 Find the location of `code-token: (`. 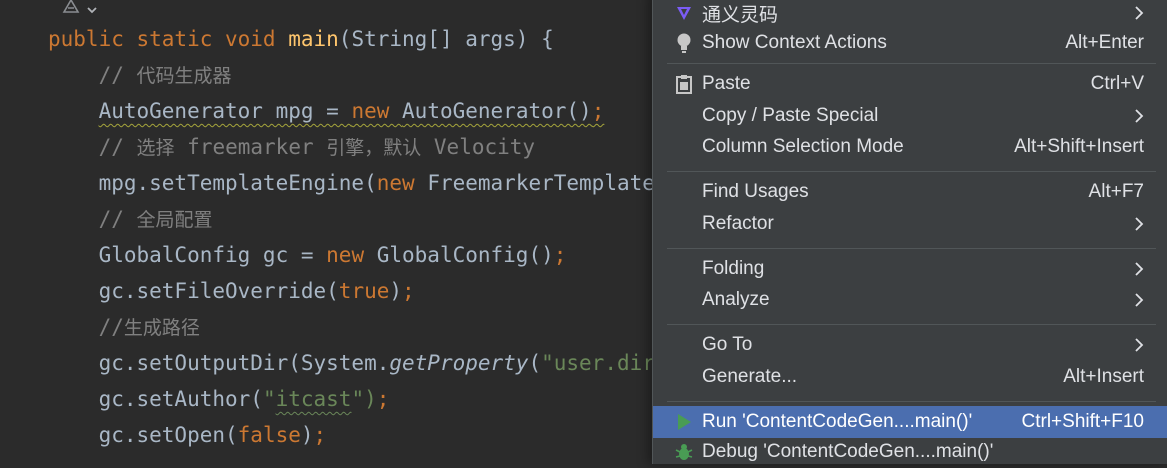

code-token: ( is located at coordinates (535, 363).